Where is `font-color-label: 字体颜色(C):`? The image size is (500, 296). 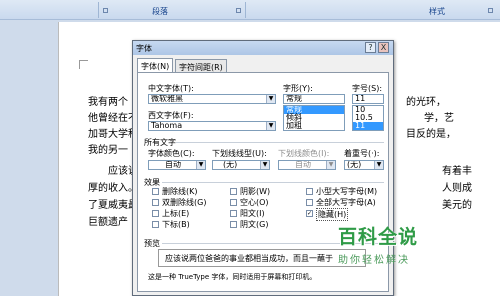 font-color-label: 字体颜色(C): is located at coordinates (171, 153).